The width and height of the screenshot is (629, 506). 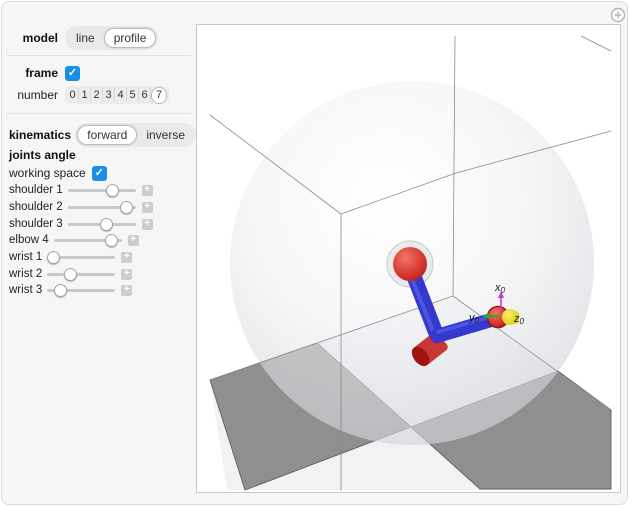 I want to click on number-label: number, so click(x=37, y=95).